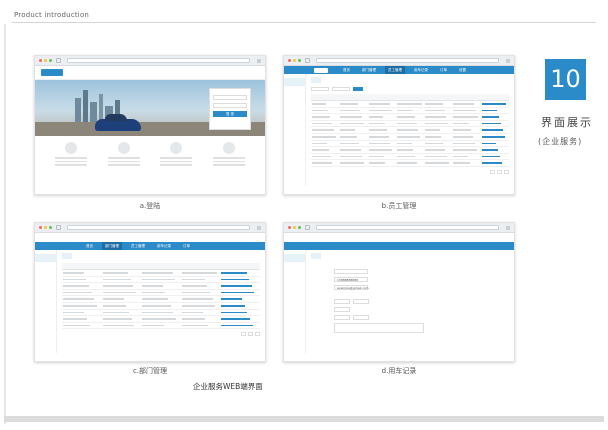  What do you see at coordinates (399, 301) in the screenshot?
I see `app-body: 13888888888 example@gmail.com` at bounding box center [399, 301].